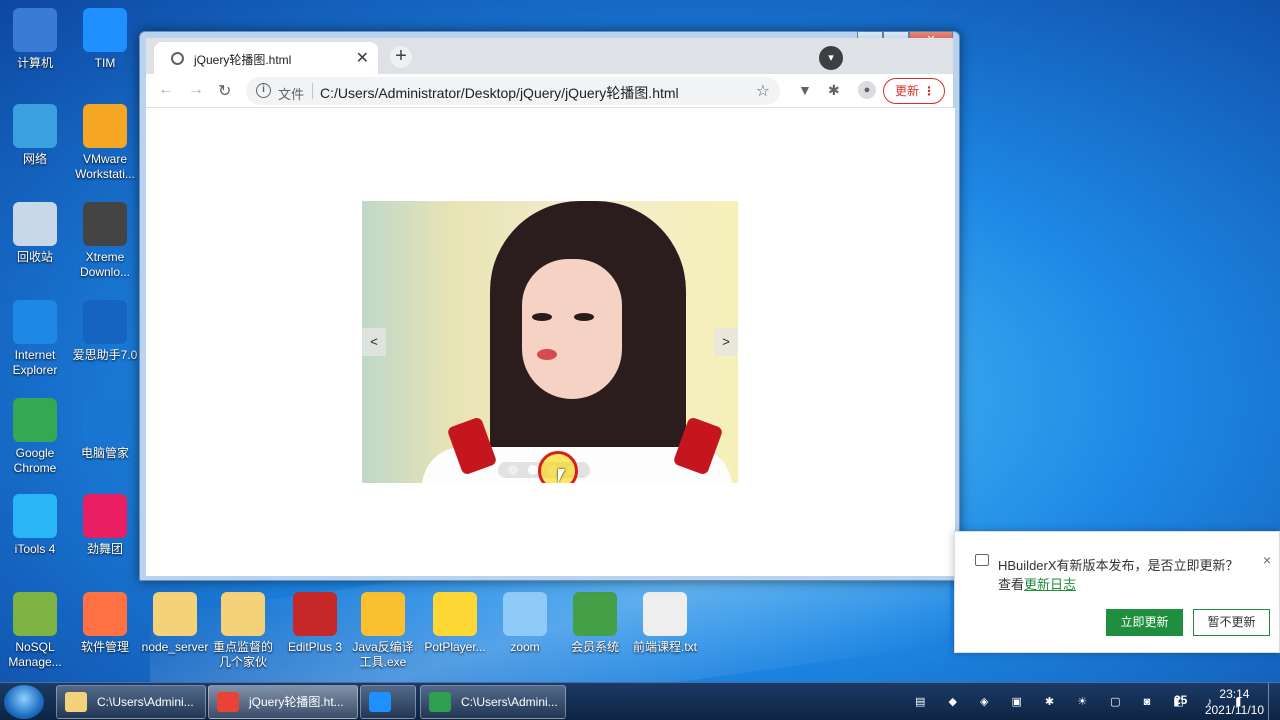  I want to click on clock: 23:14 2021/11/10, so click(1234, 702).